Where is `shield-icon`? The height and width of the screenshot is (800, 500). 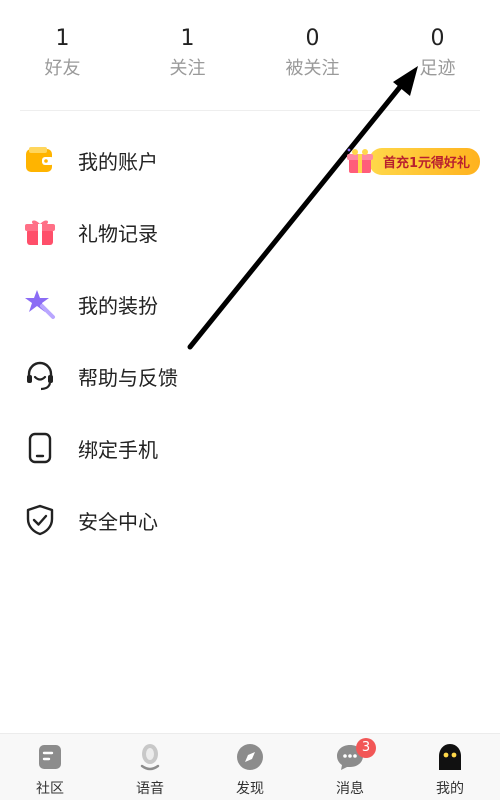
shield-icon is located at coordinates (40, 520).